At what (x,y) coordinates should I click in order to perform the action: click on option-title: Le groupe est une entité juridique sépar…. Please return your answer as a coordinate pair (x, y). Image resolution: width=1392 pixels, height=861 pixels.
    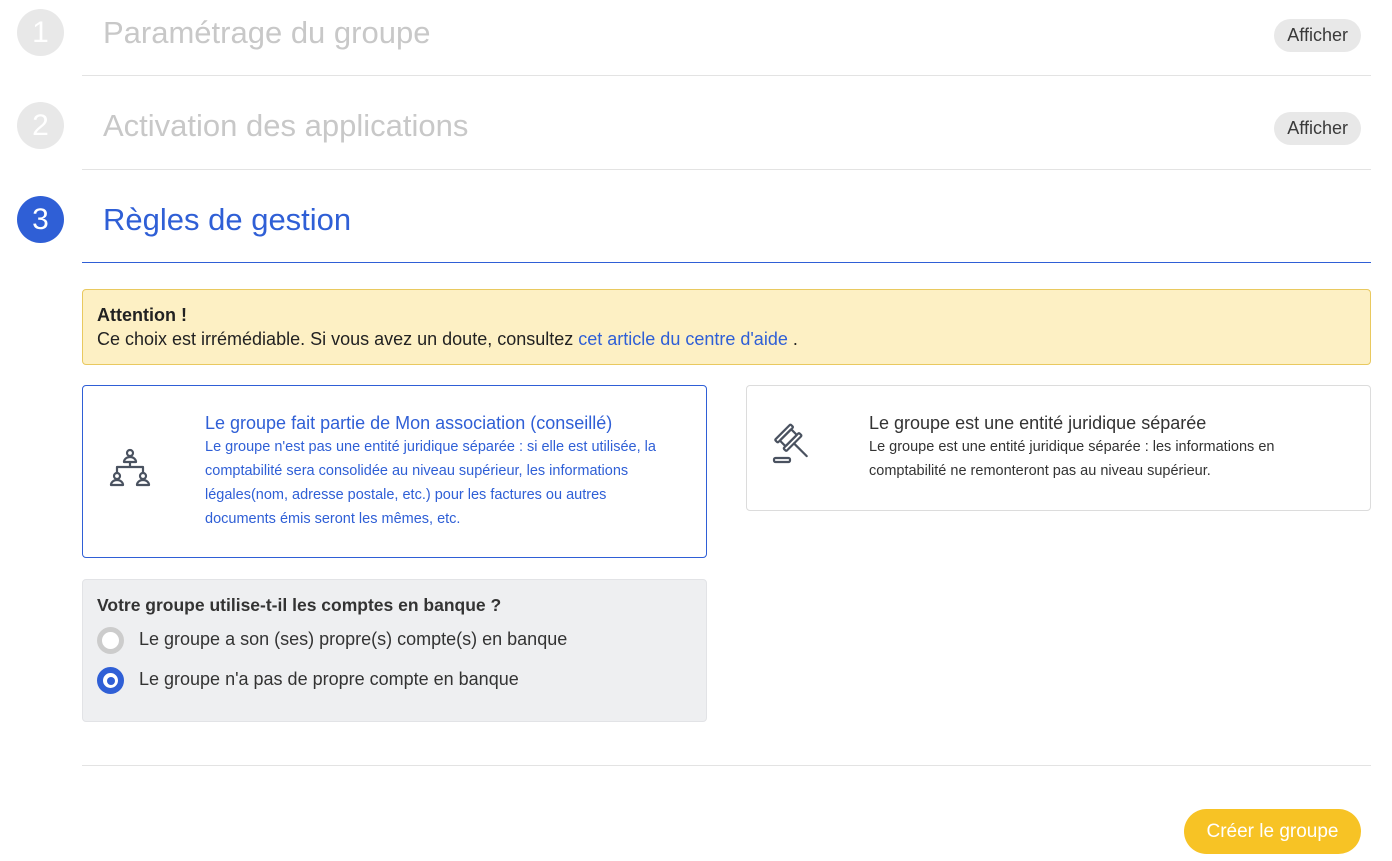
    Looking at the image, I should click on (1038, 423).